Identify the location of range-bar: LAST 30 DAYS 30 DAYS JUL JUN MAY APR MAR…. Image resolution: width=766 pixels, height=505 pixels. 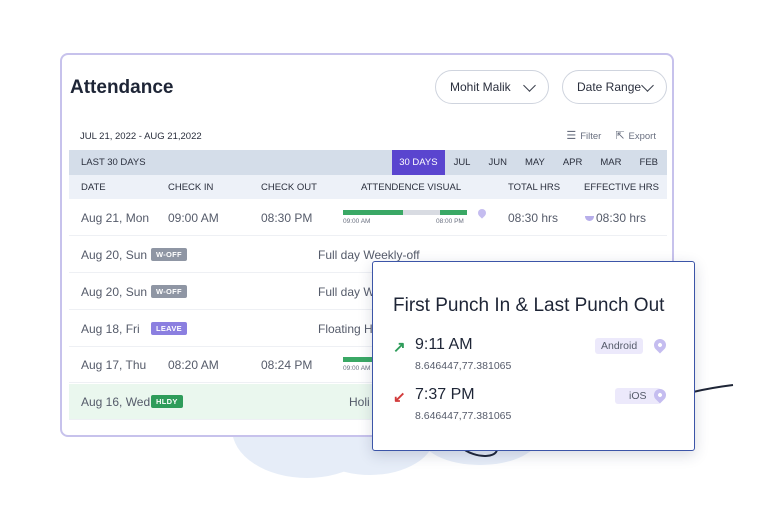
(368, 162).